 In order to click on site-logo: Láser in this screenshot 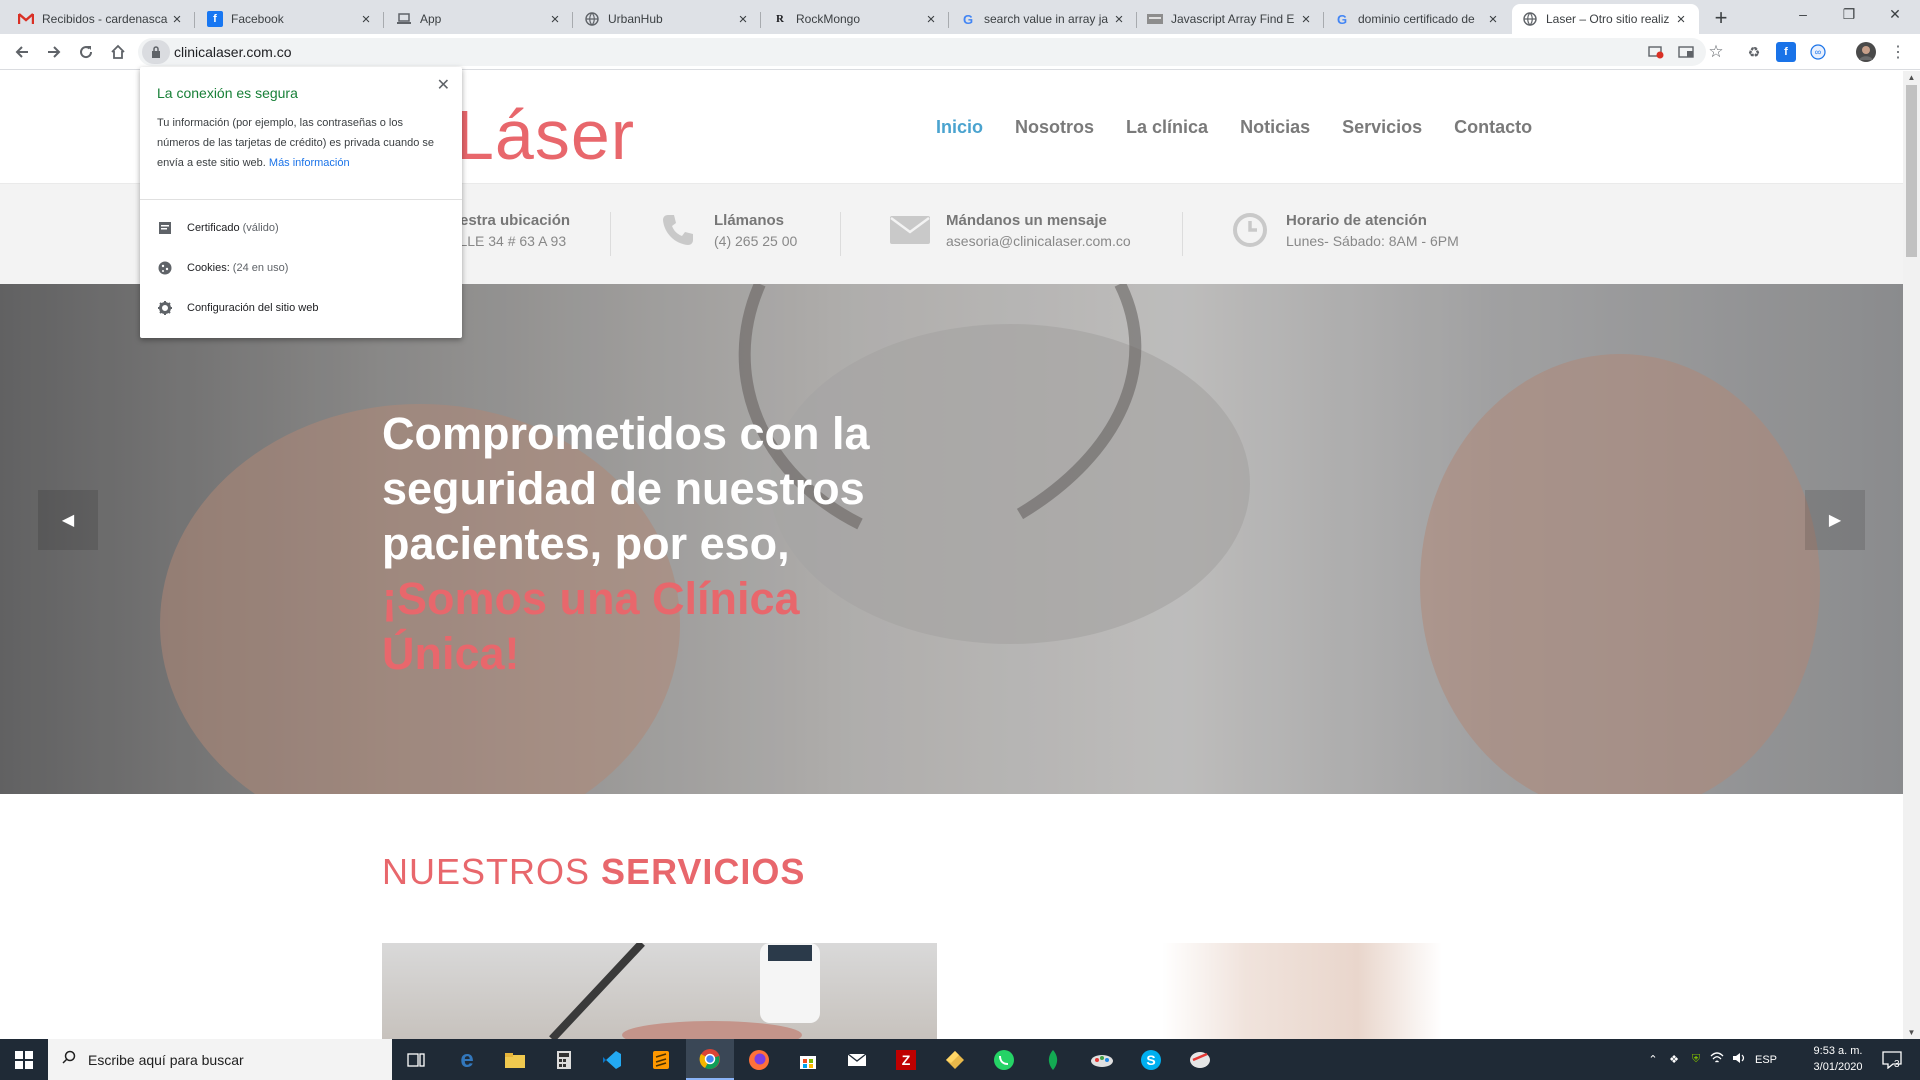, I will do `click(545, 135)`.